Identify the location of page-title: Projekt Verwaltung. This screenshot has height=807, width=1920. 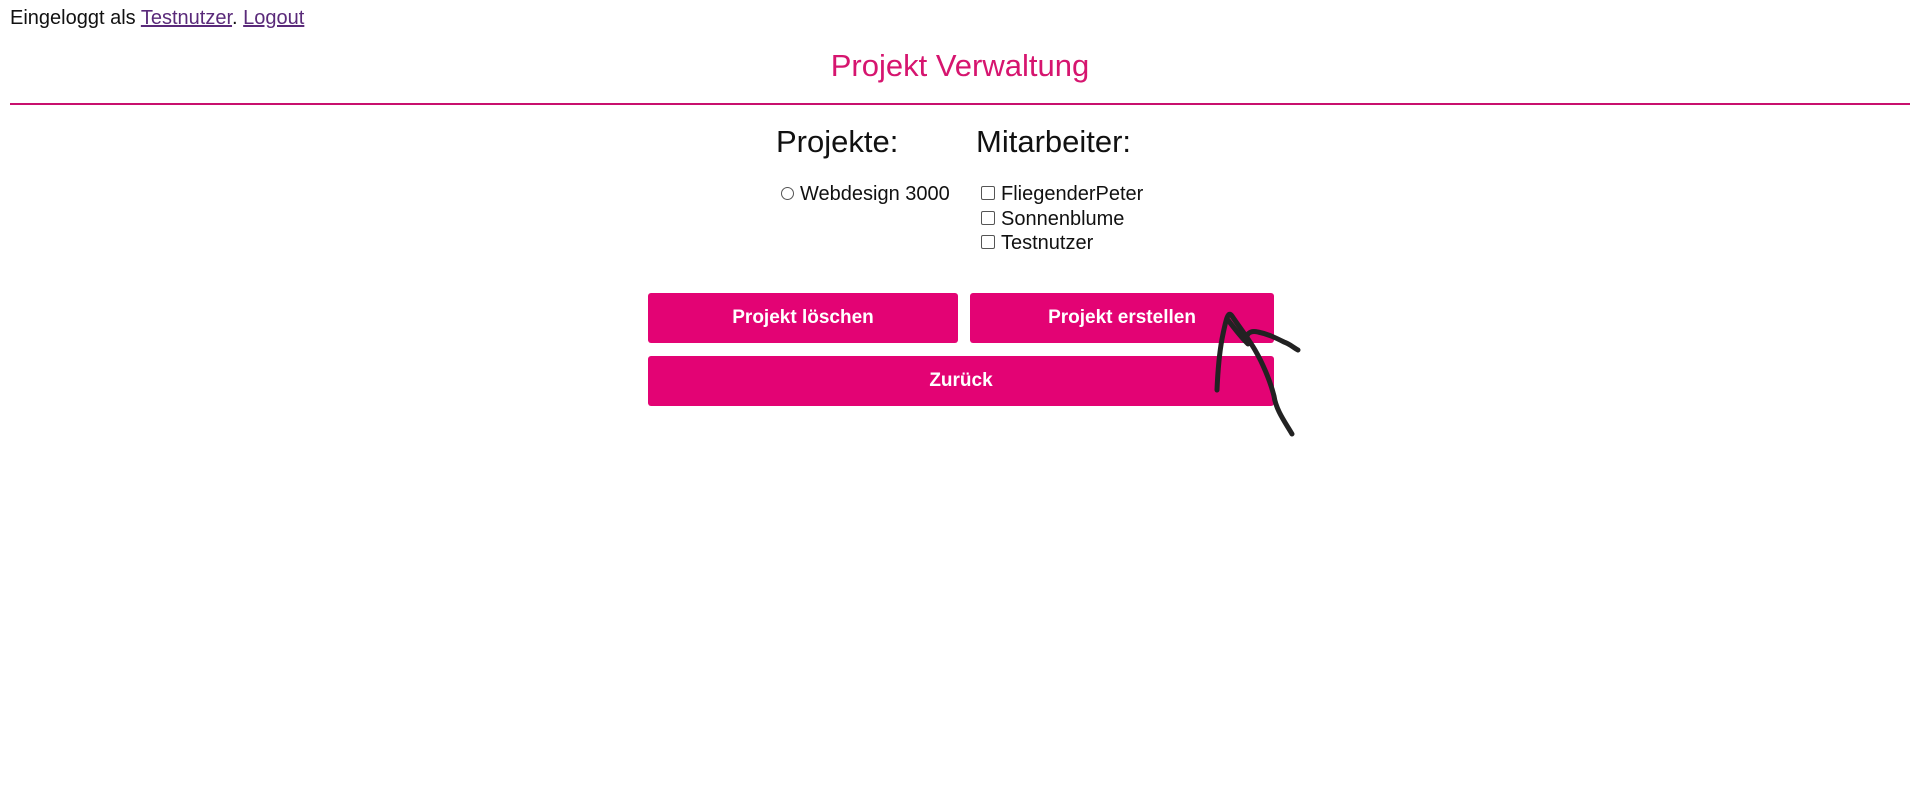
(960, 65).